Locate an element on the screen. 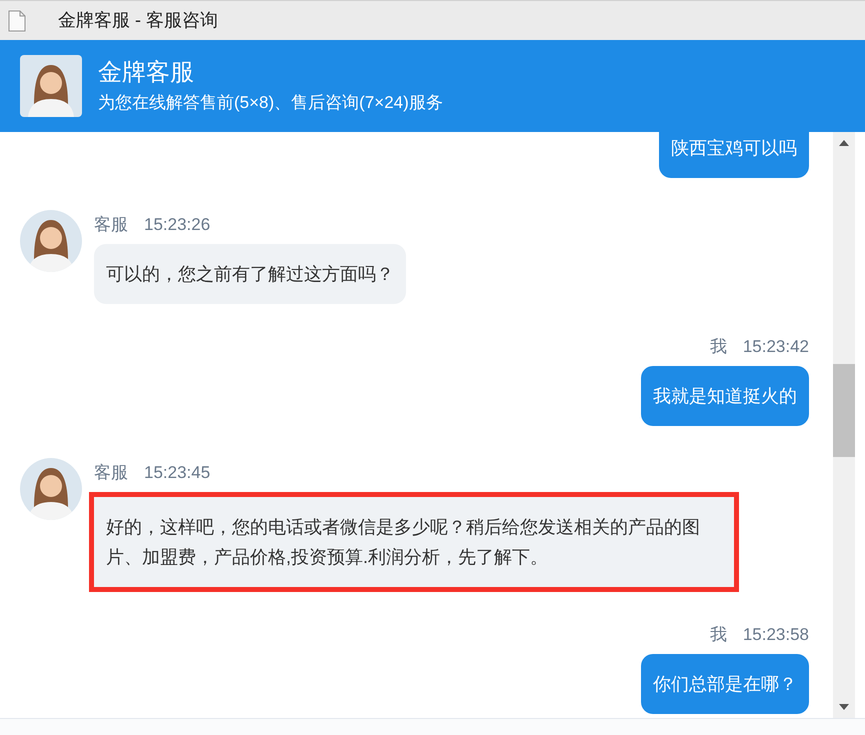  message-bubble: 我就是知道挺火的 is located at coordinates (725, 396).